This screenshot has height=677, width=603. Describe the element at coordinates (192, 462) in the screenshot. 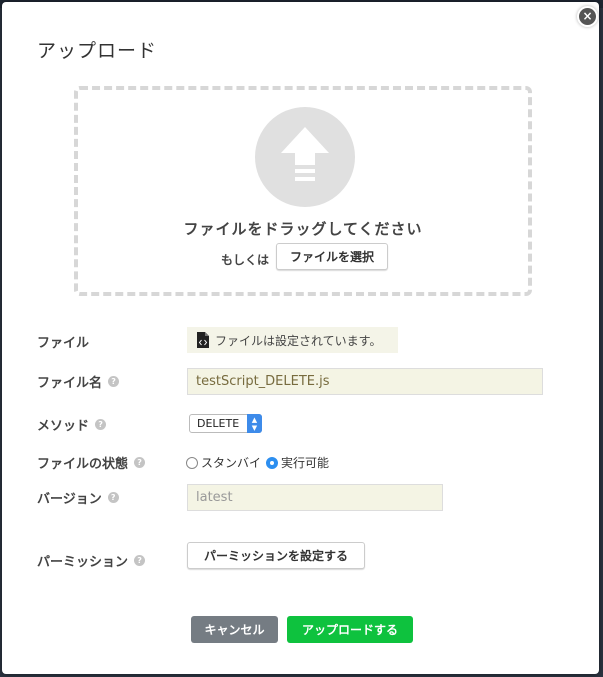

I see `radio-standby-circle` at that location.